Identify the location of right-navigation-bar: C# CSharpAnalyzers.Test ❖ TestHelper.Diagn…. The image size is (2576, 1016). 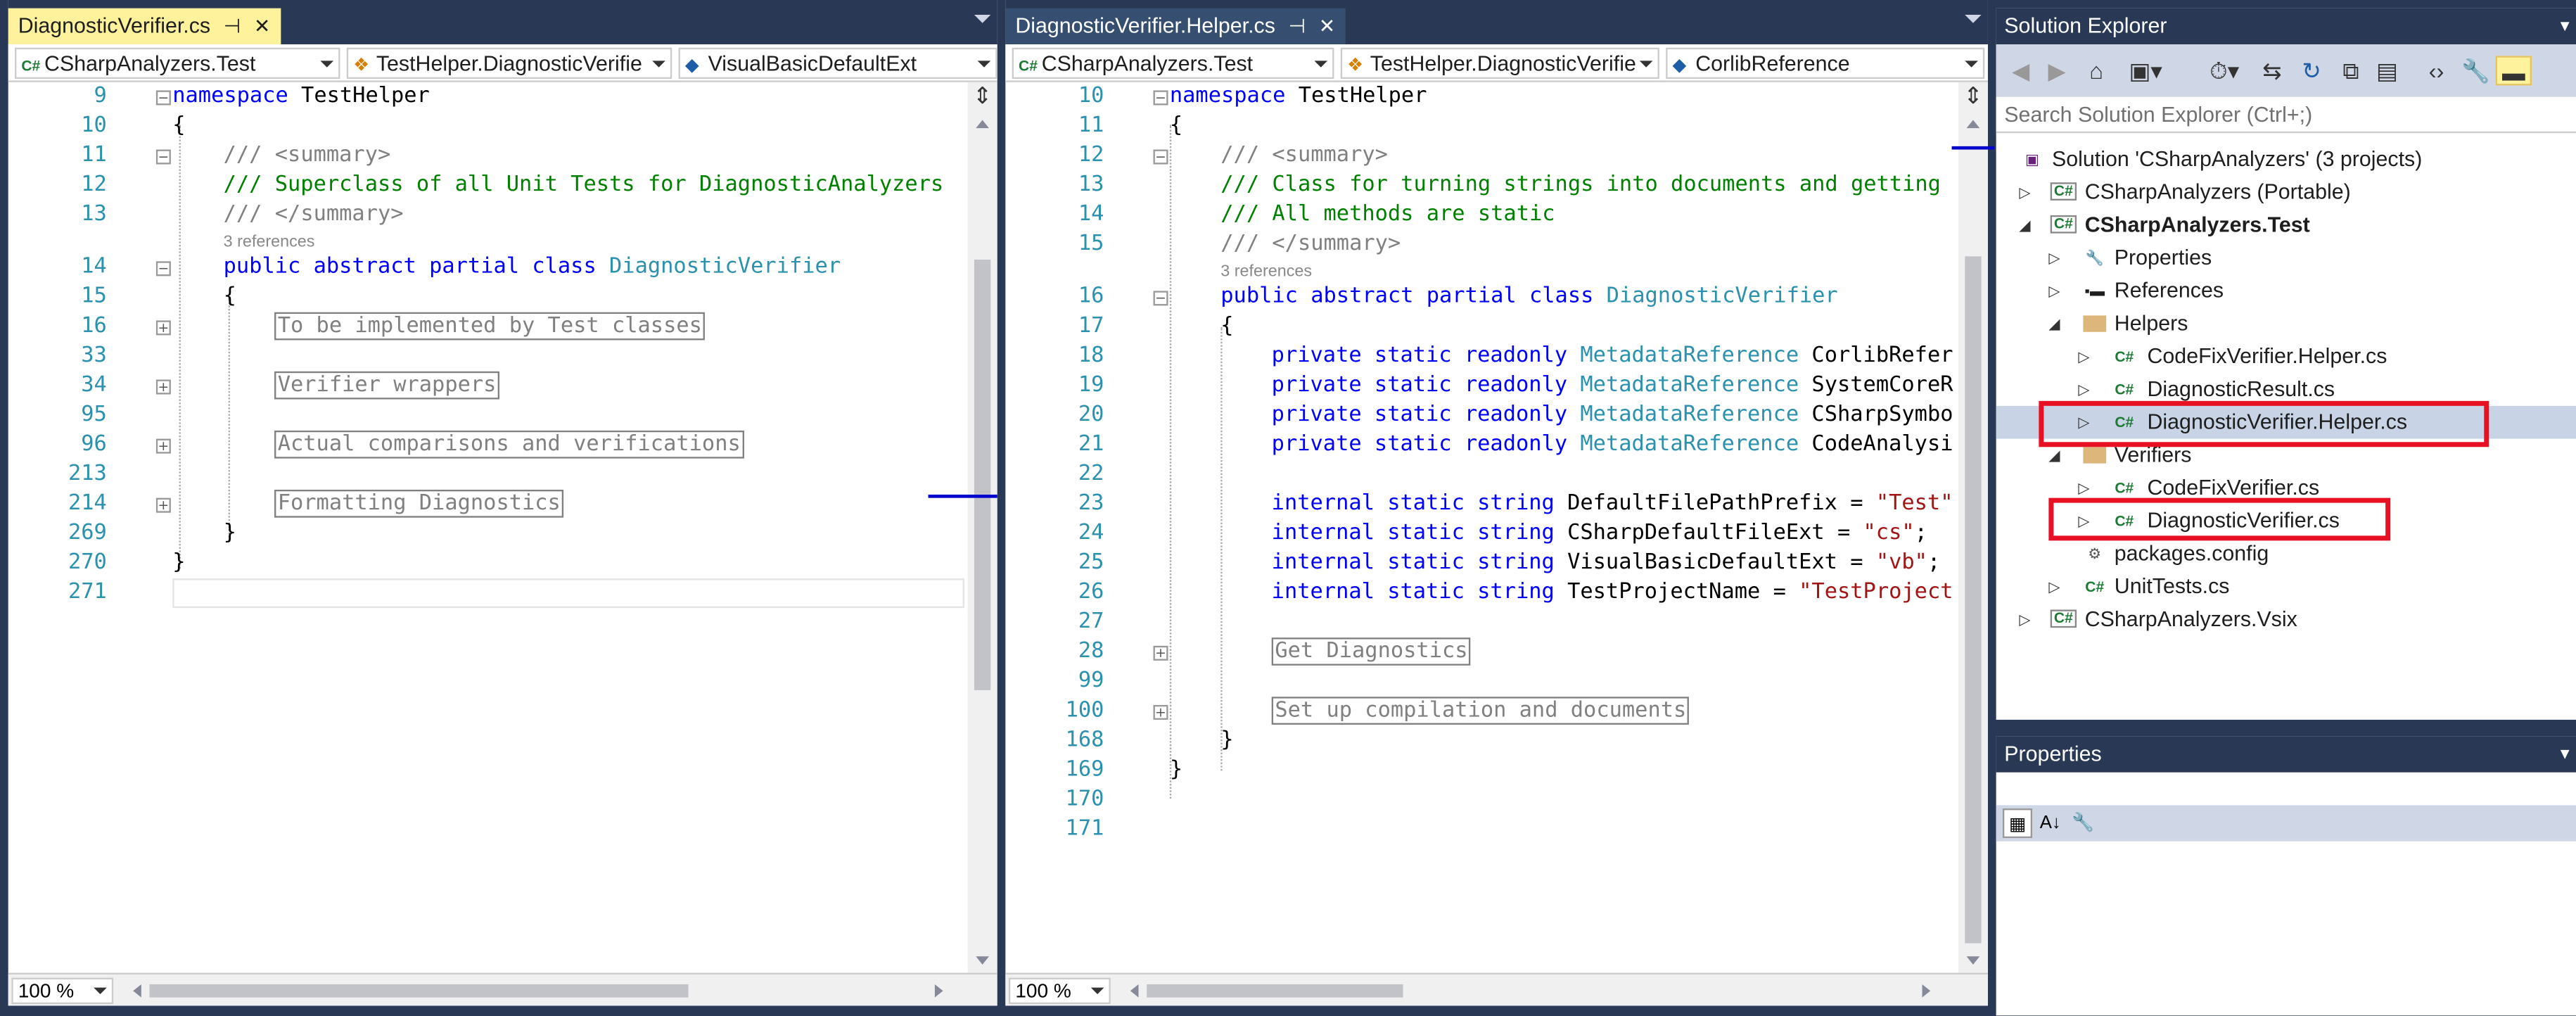
(1496, 63).